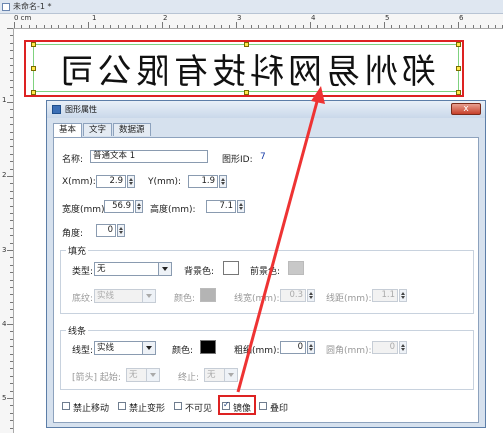 This screenshot has height=433, width=503. What do you see at coordinates (278, 245) in the screenshot?
I see `annotation-arrow-shaft` at bounding box center [278, 245].